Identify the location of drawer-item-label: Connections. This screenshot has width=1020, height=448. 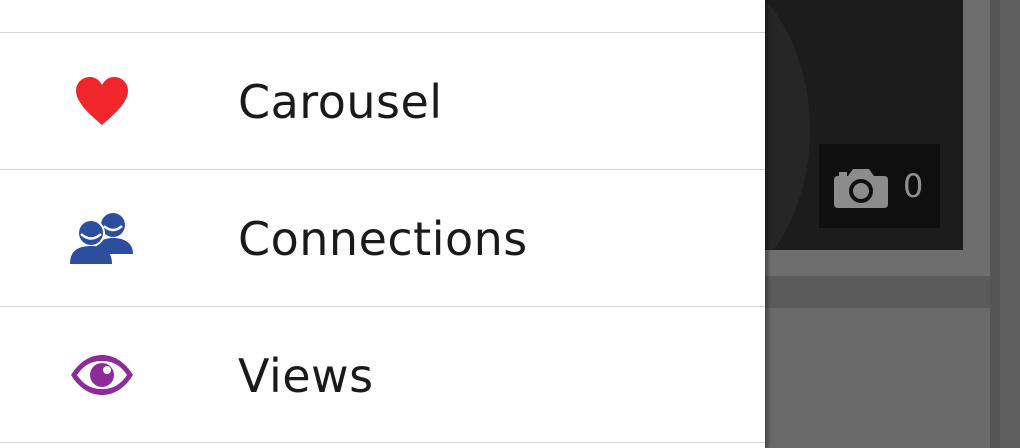
(383, 239).